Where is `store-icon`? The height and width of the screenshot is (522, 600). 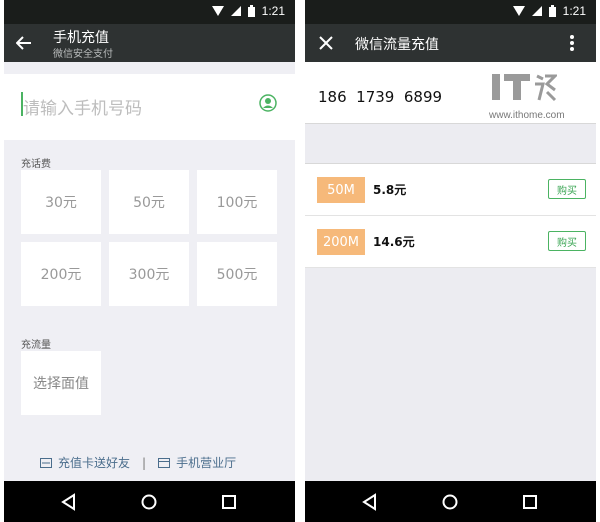 store-icon is located at coordinates (164, 462).